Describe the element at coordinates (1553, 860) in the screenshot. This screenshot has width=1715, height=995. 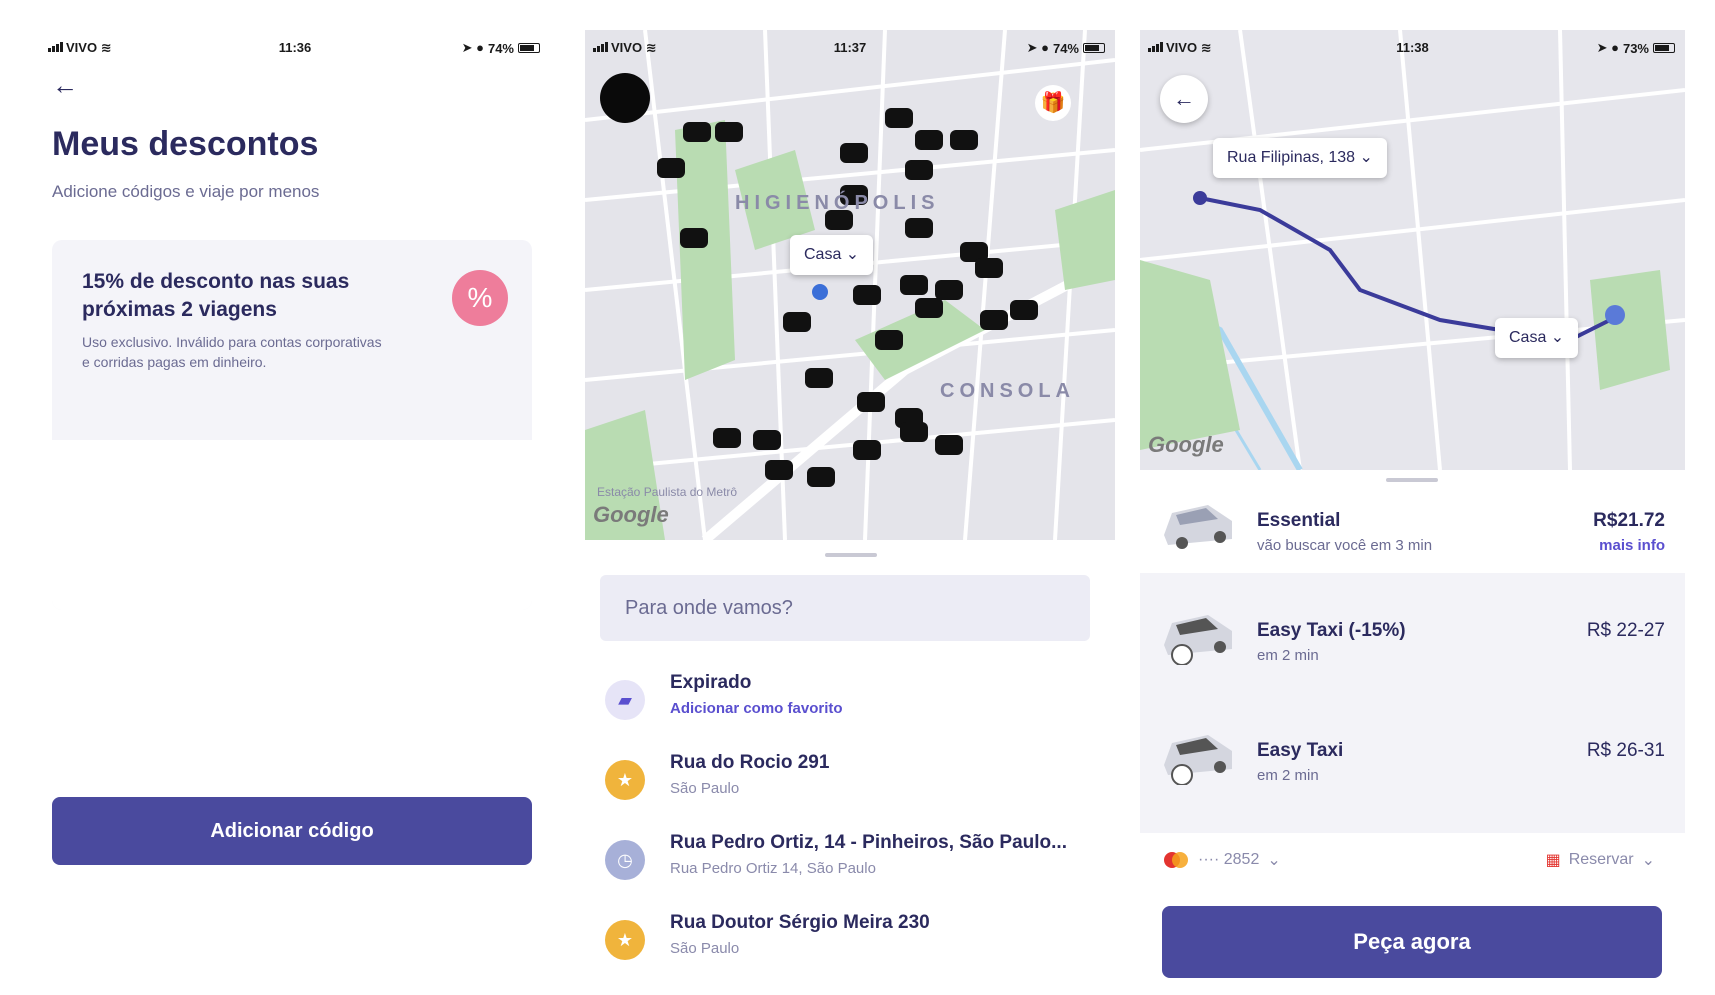
I see `calendar-icon: ▦` at that location.